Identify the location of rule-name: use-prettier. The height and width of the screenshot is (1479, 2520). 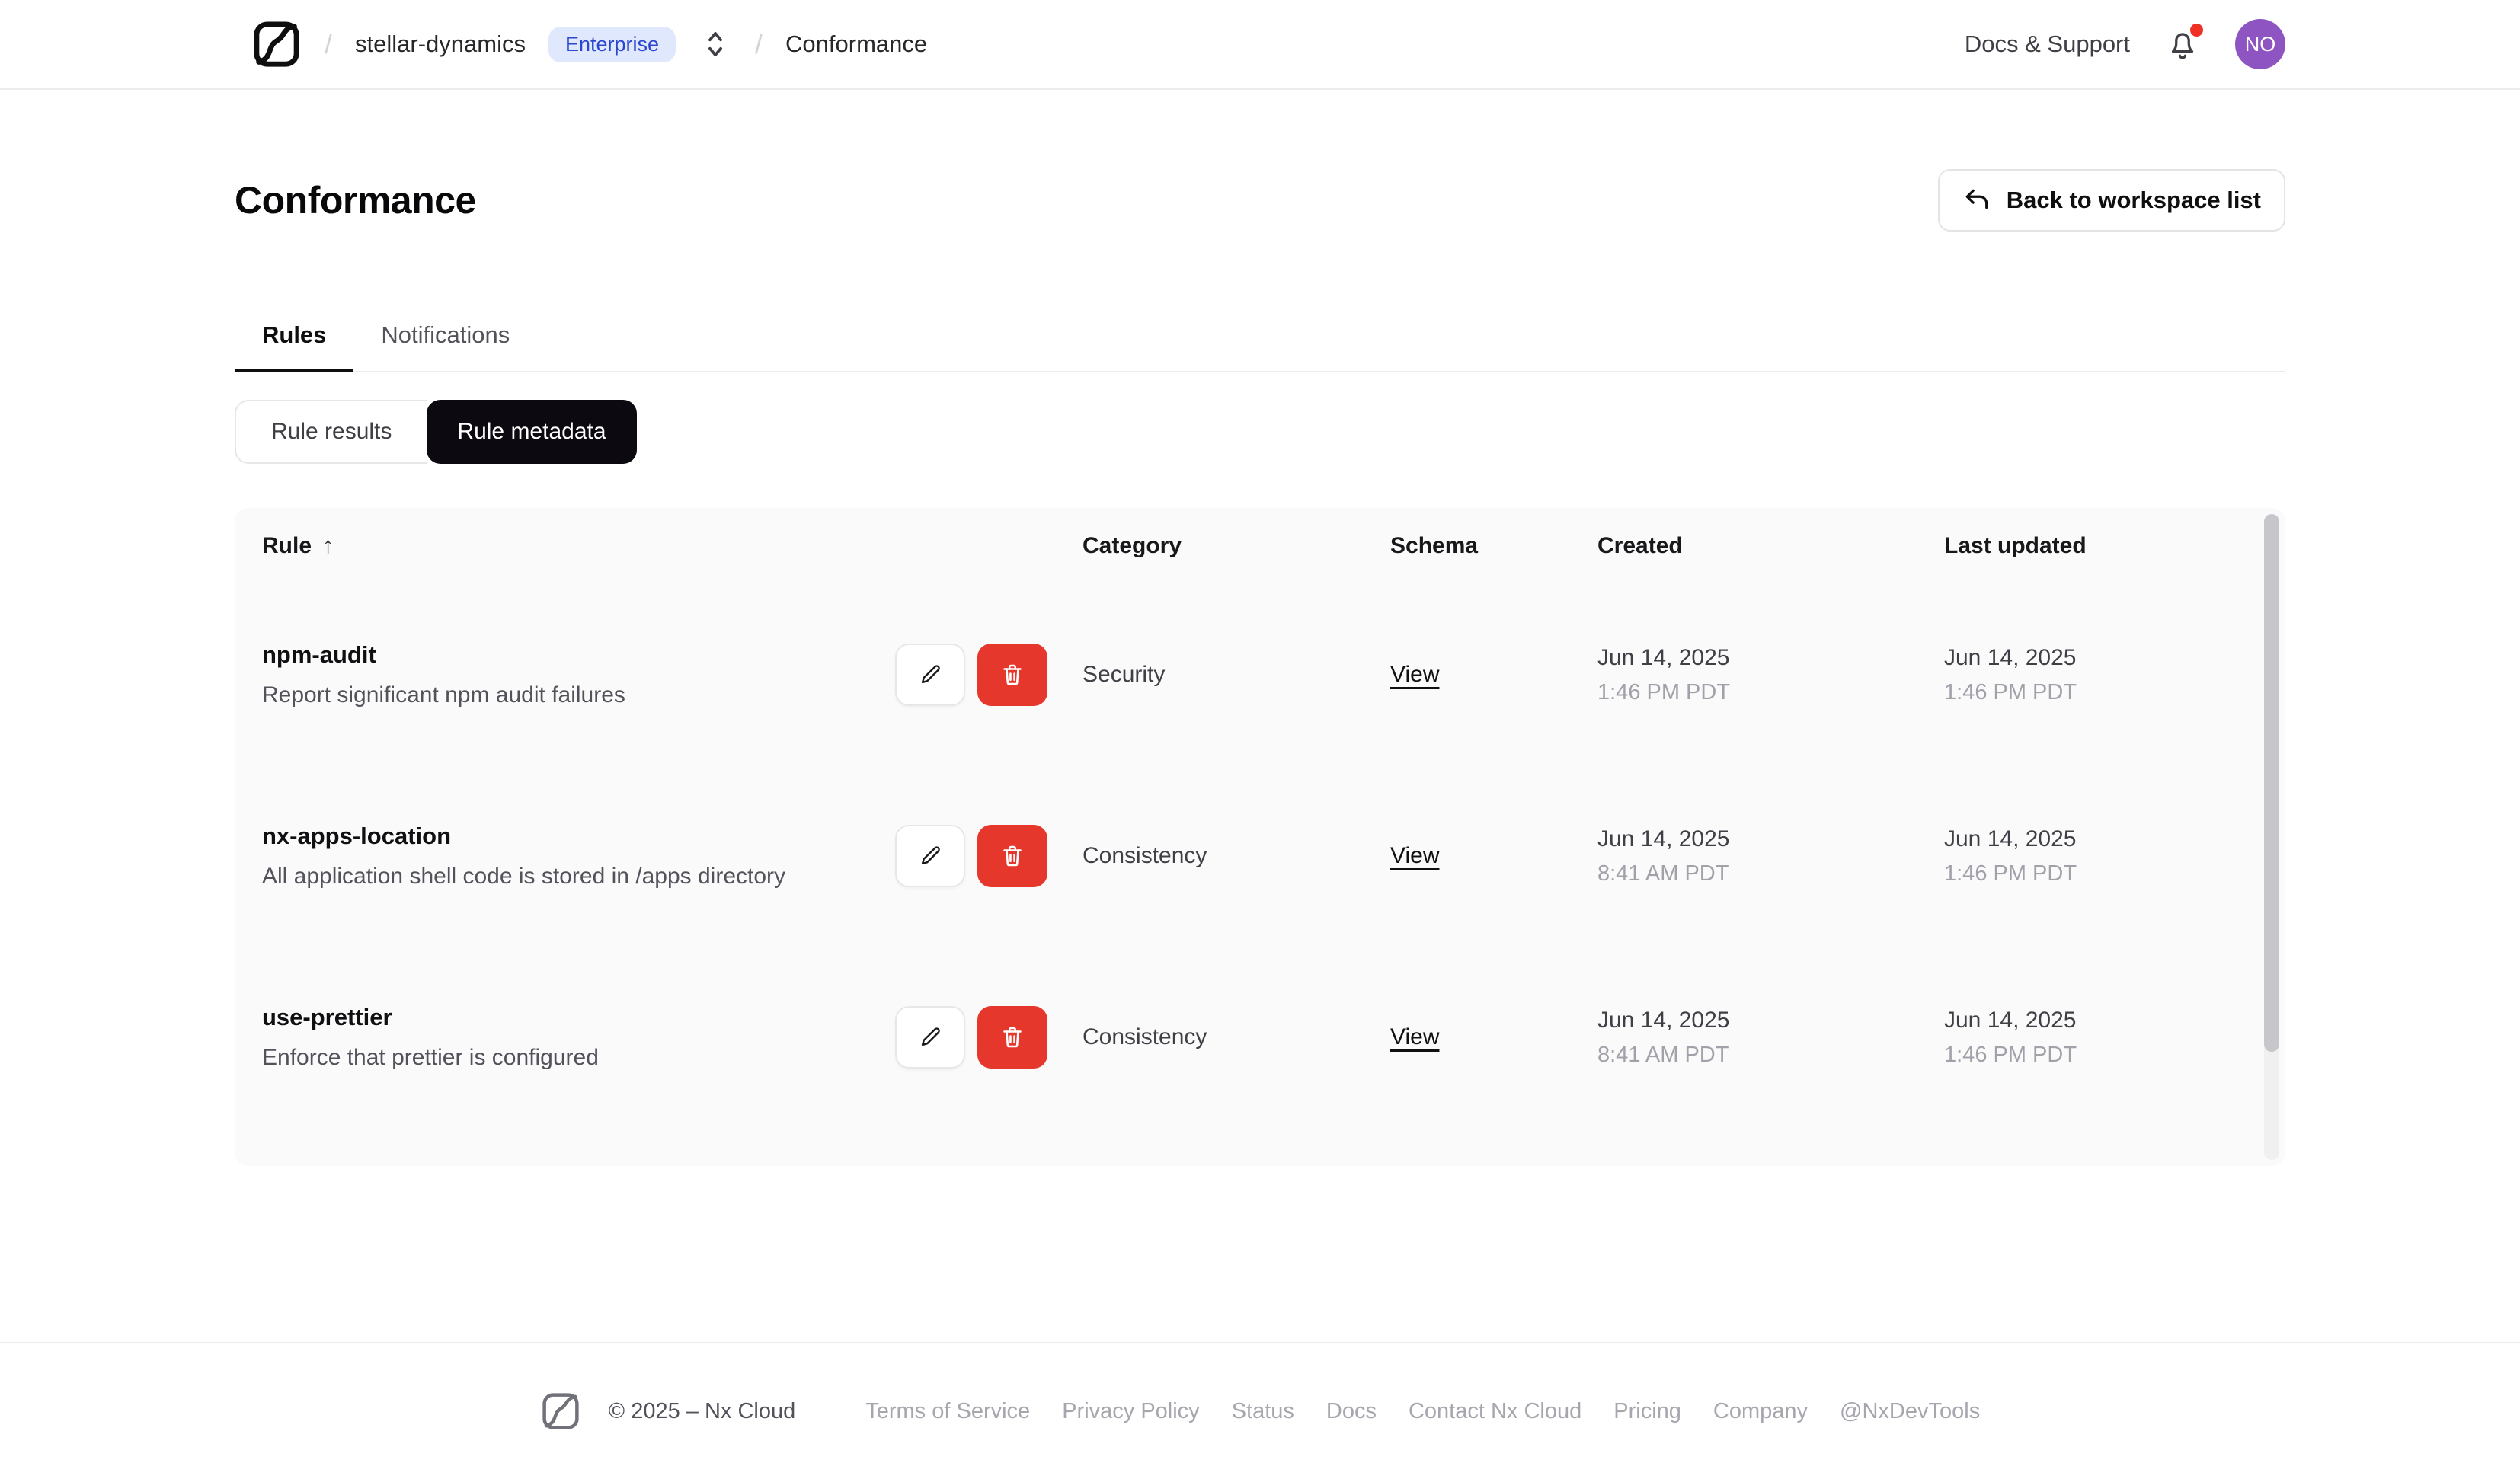
(327, 1017).